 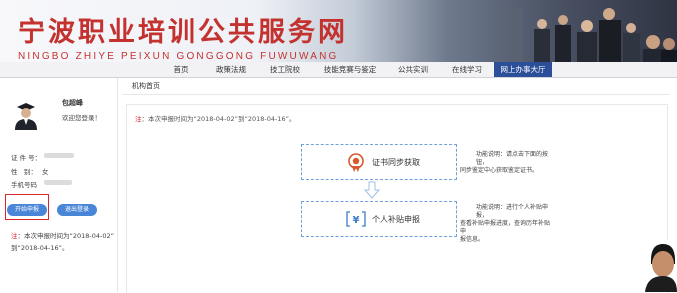 I want to click on highlight-box, so click(x=27, y=207).